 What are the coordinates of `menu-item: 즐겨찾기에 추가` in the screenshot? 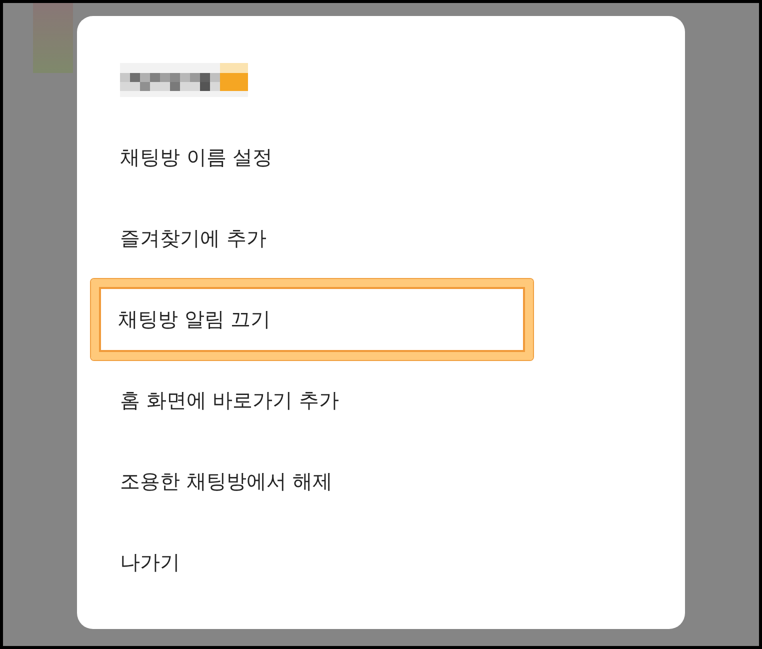 It's located at (193, 238).